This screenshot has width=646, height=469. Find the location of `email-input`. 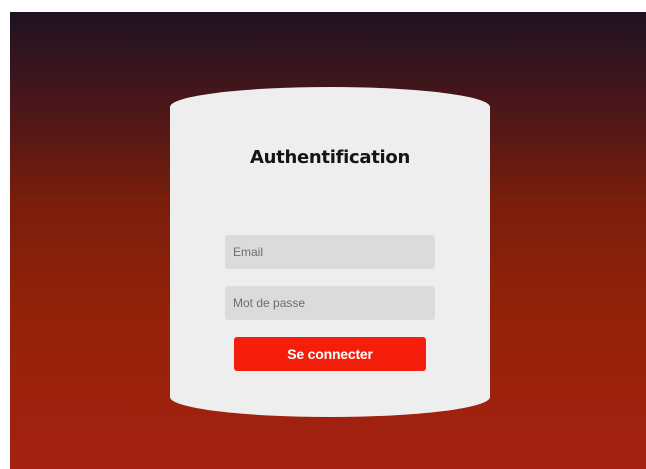

email-input is located at coordinates (330, 252).